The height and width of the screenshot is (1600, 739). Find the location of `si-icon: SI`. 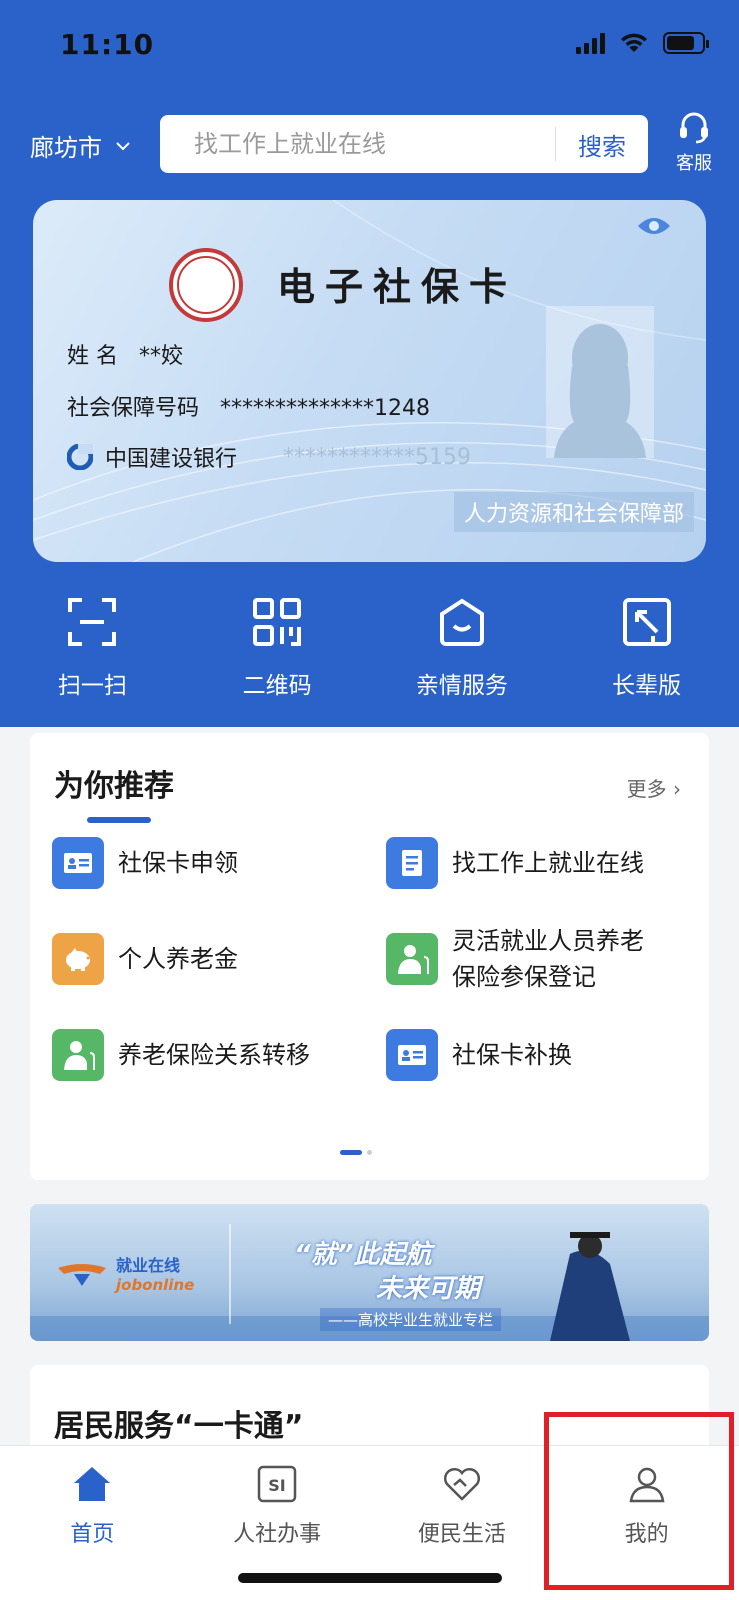

si-icon: SI is located at coordinates (277, 1484).